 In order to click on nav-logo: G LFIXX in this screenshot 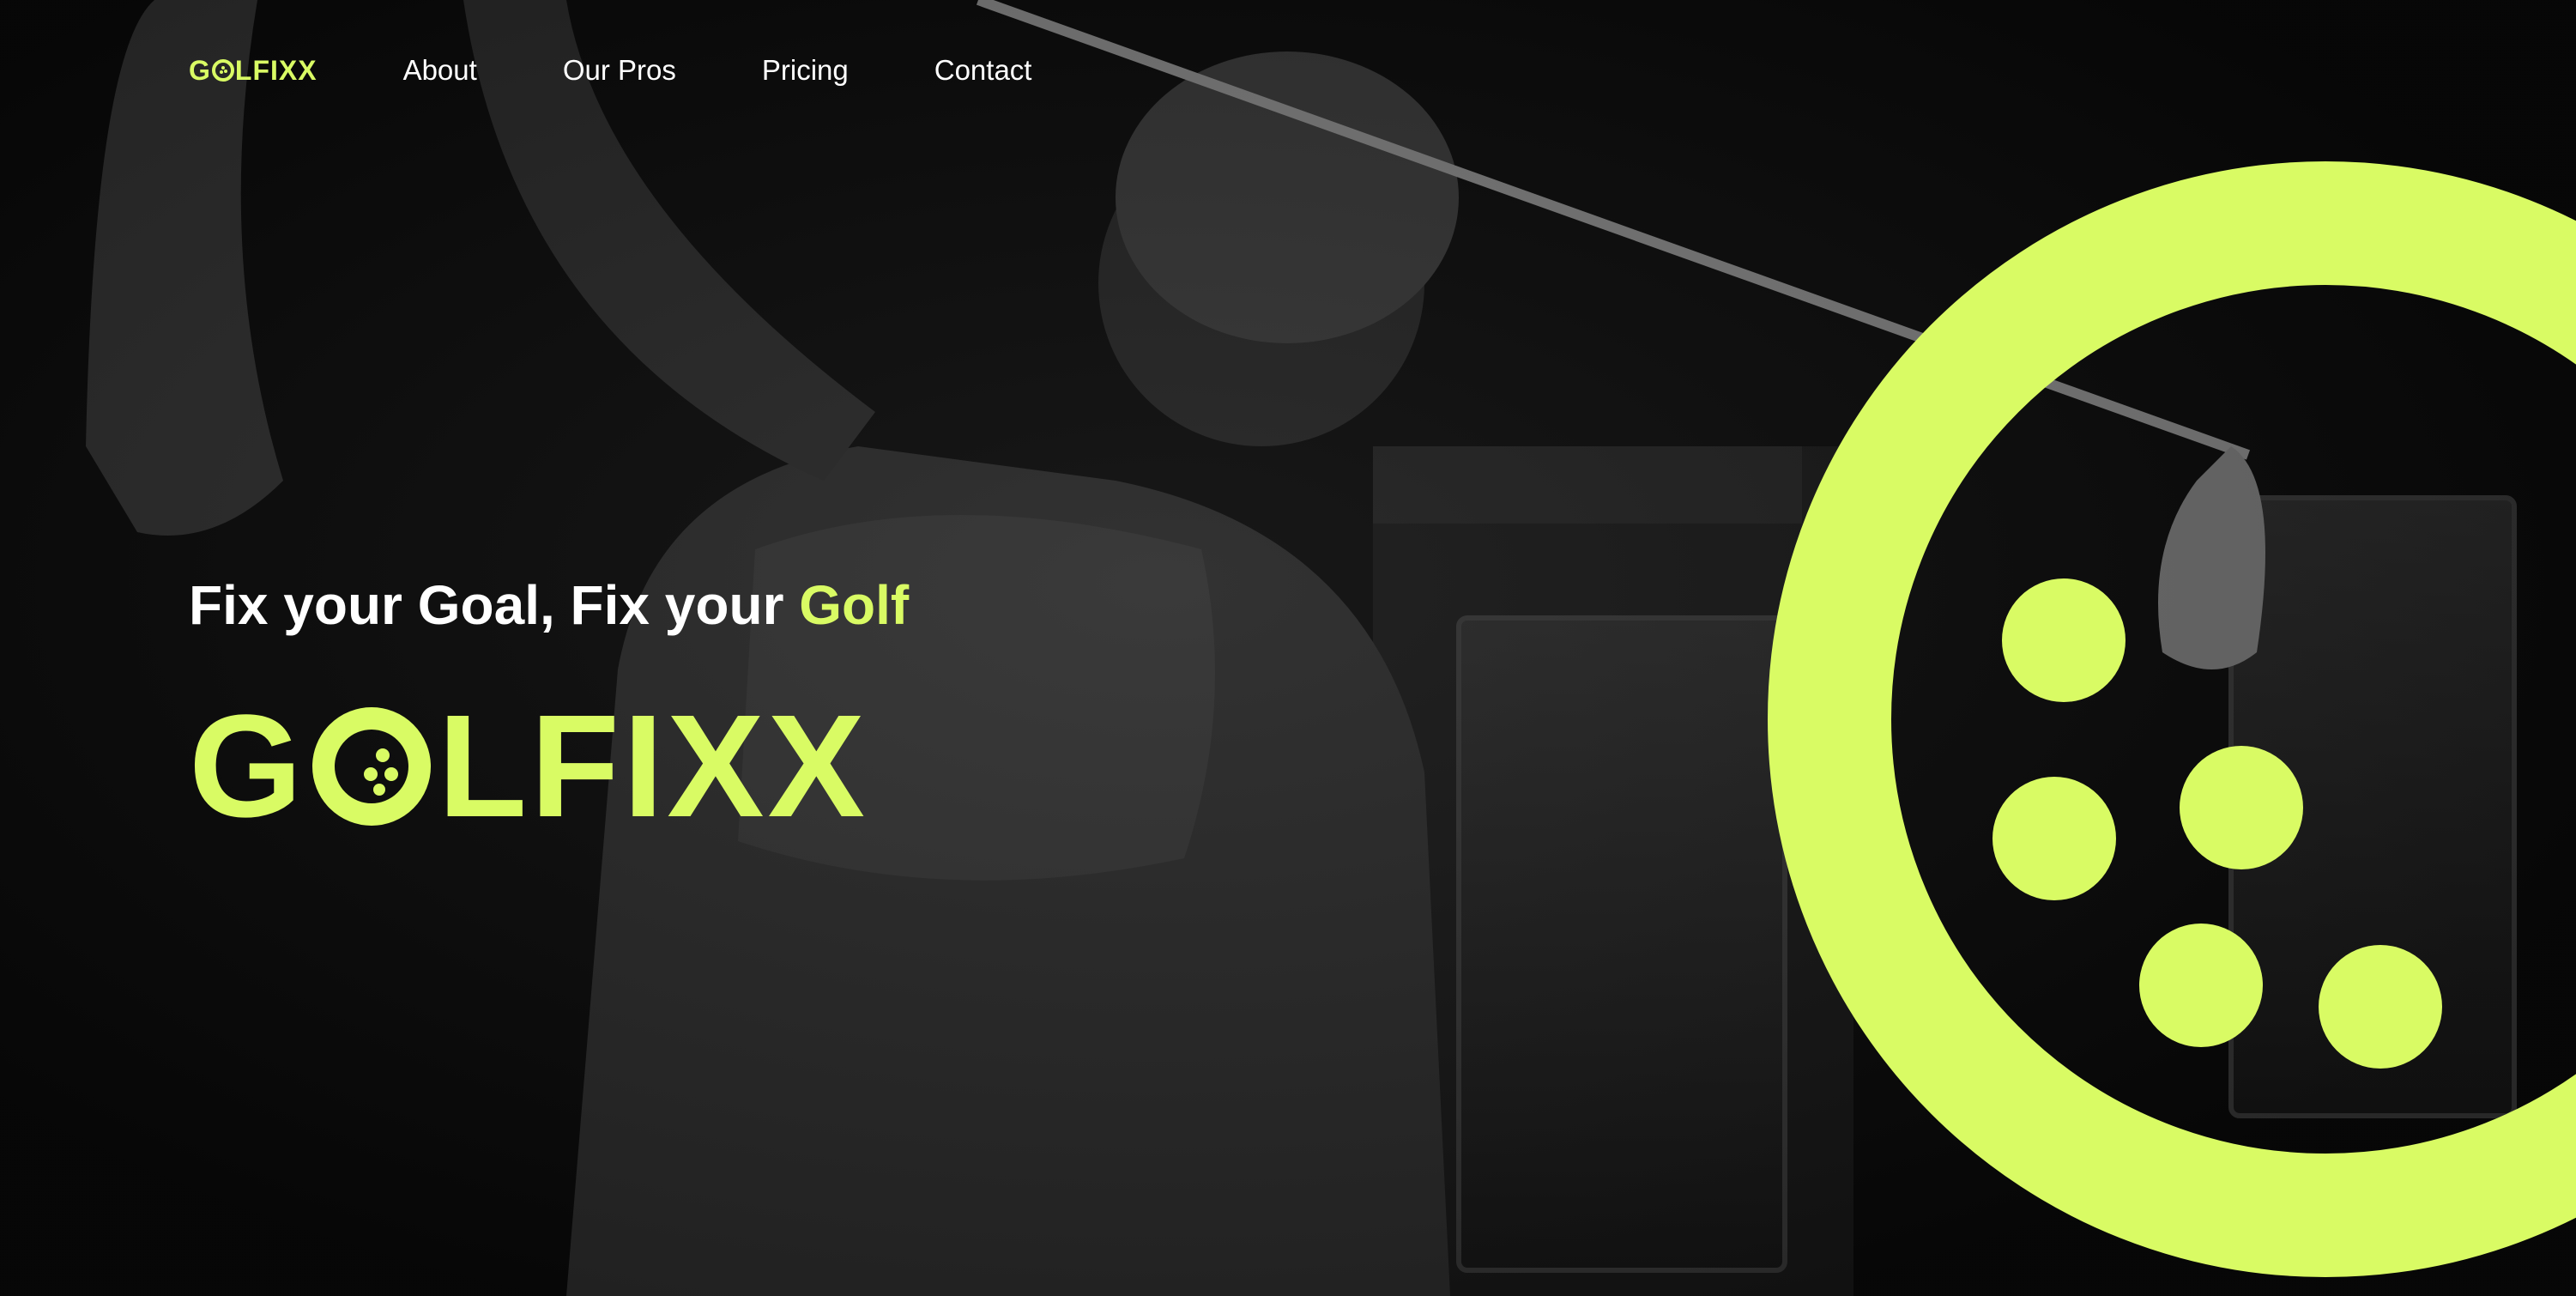, I will do `click(253, 71)`.